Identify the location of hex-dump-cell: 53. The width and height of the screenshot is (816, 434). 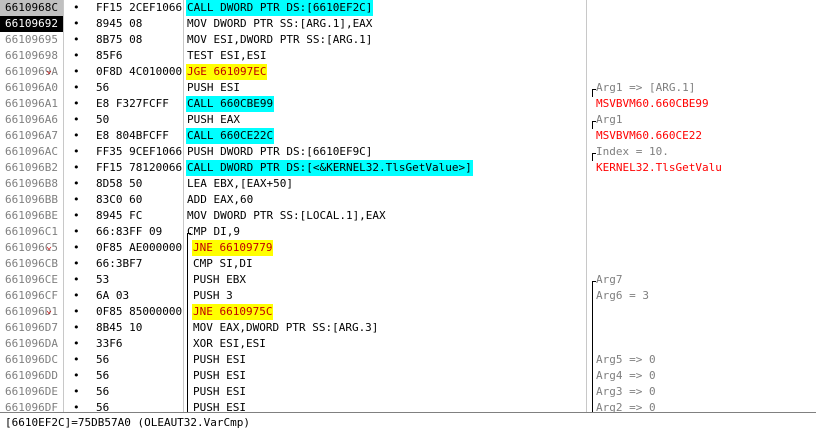
(139, 280).